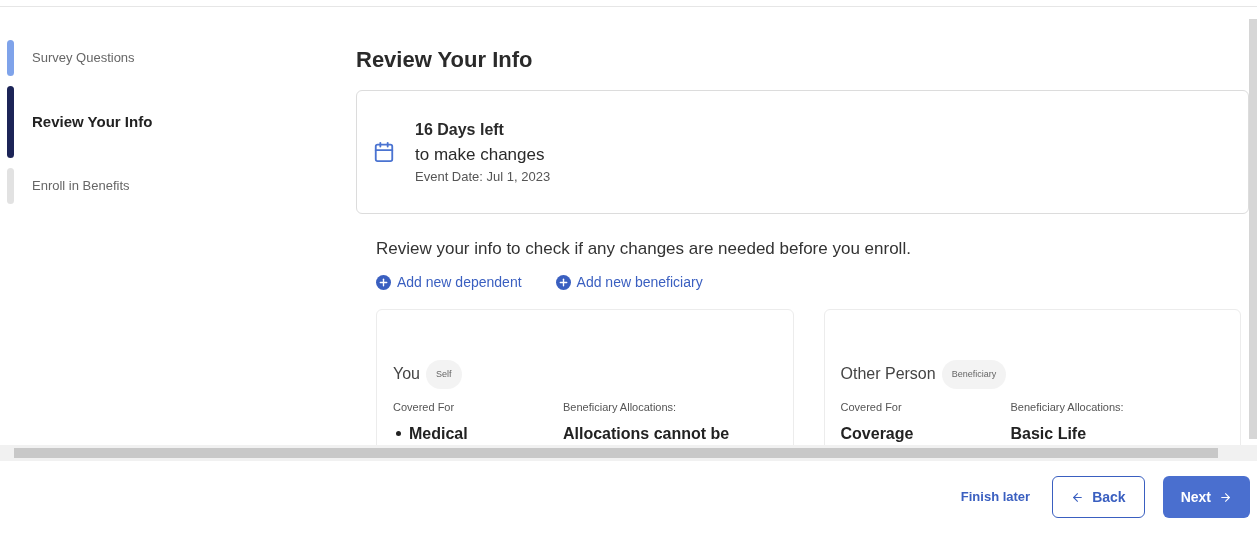 This screenshot has height=533, width=1257. I want to click on add-link: Add new dependent, so click(449, 282).